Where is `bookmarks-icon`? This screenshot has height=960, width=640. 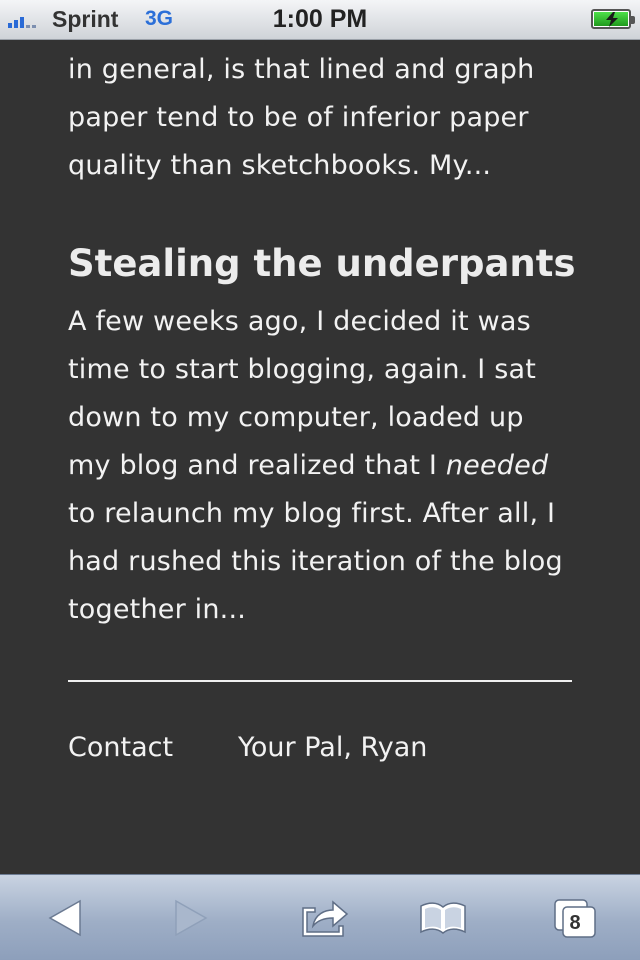 bookmarks-icon is located at coordinates (443, 918).